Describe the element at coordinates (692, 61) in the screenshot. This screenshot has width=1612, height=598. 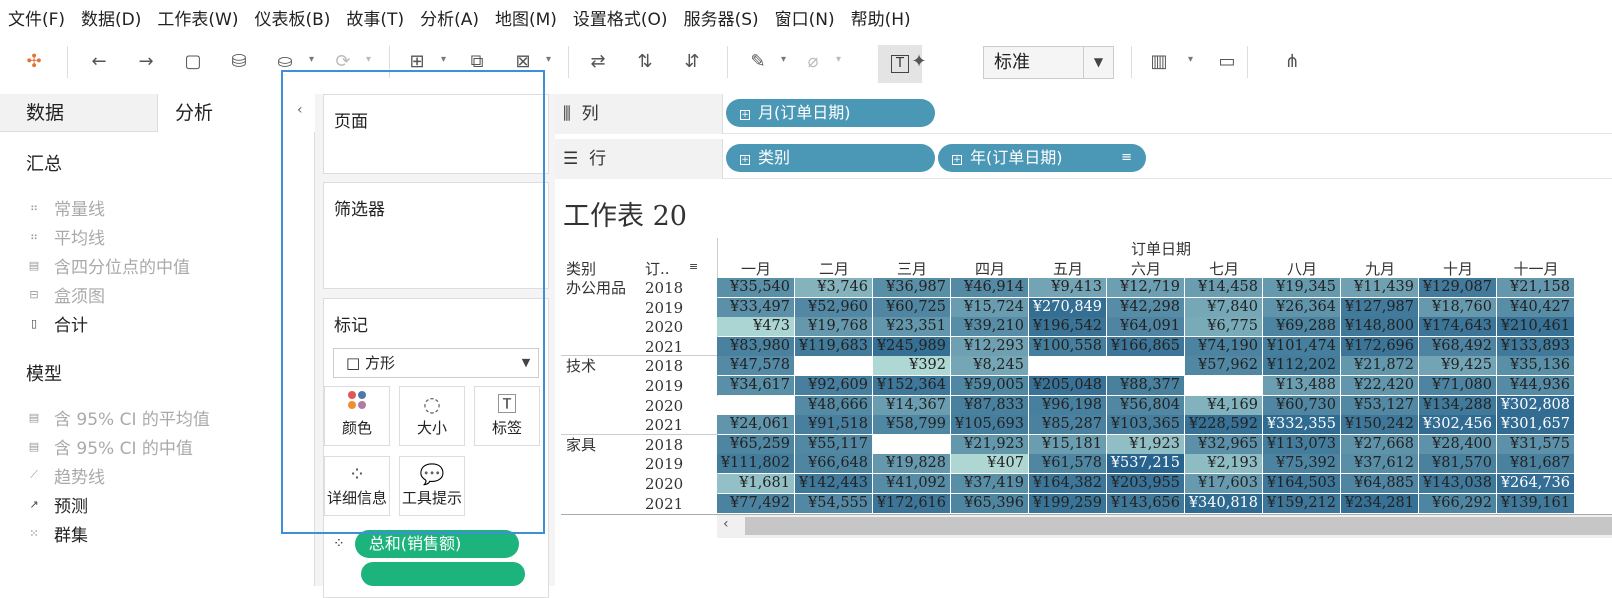
I see `sort-descending-icon: ⇵` at that location.